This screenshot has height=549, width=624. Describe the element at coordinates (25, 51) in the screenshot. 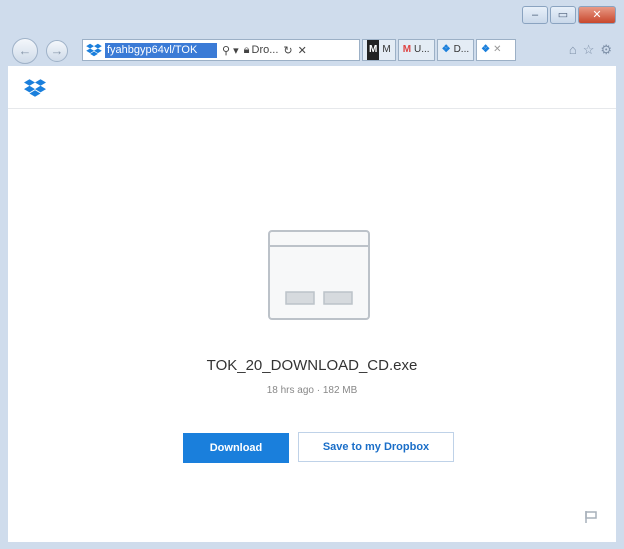

I see `back-button: ←` at that location.